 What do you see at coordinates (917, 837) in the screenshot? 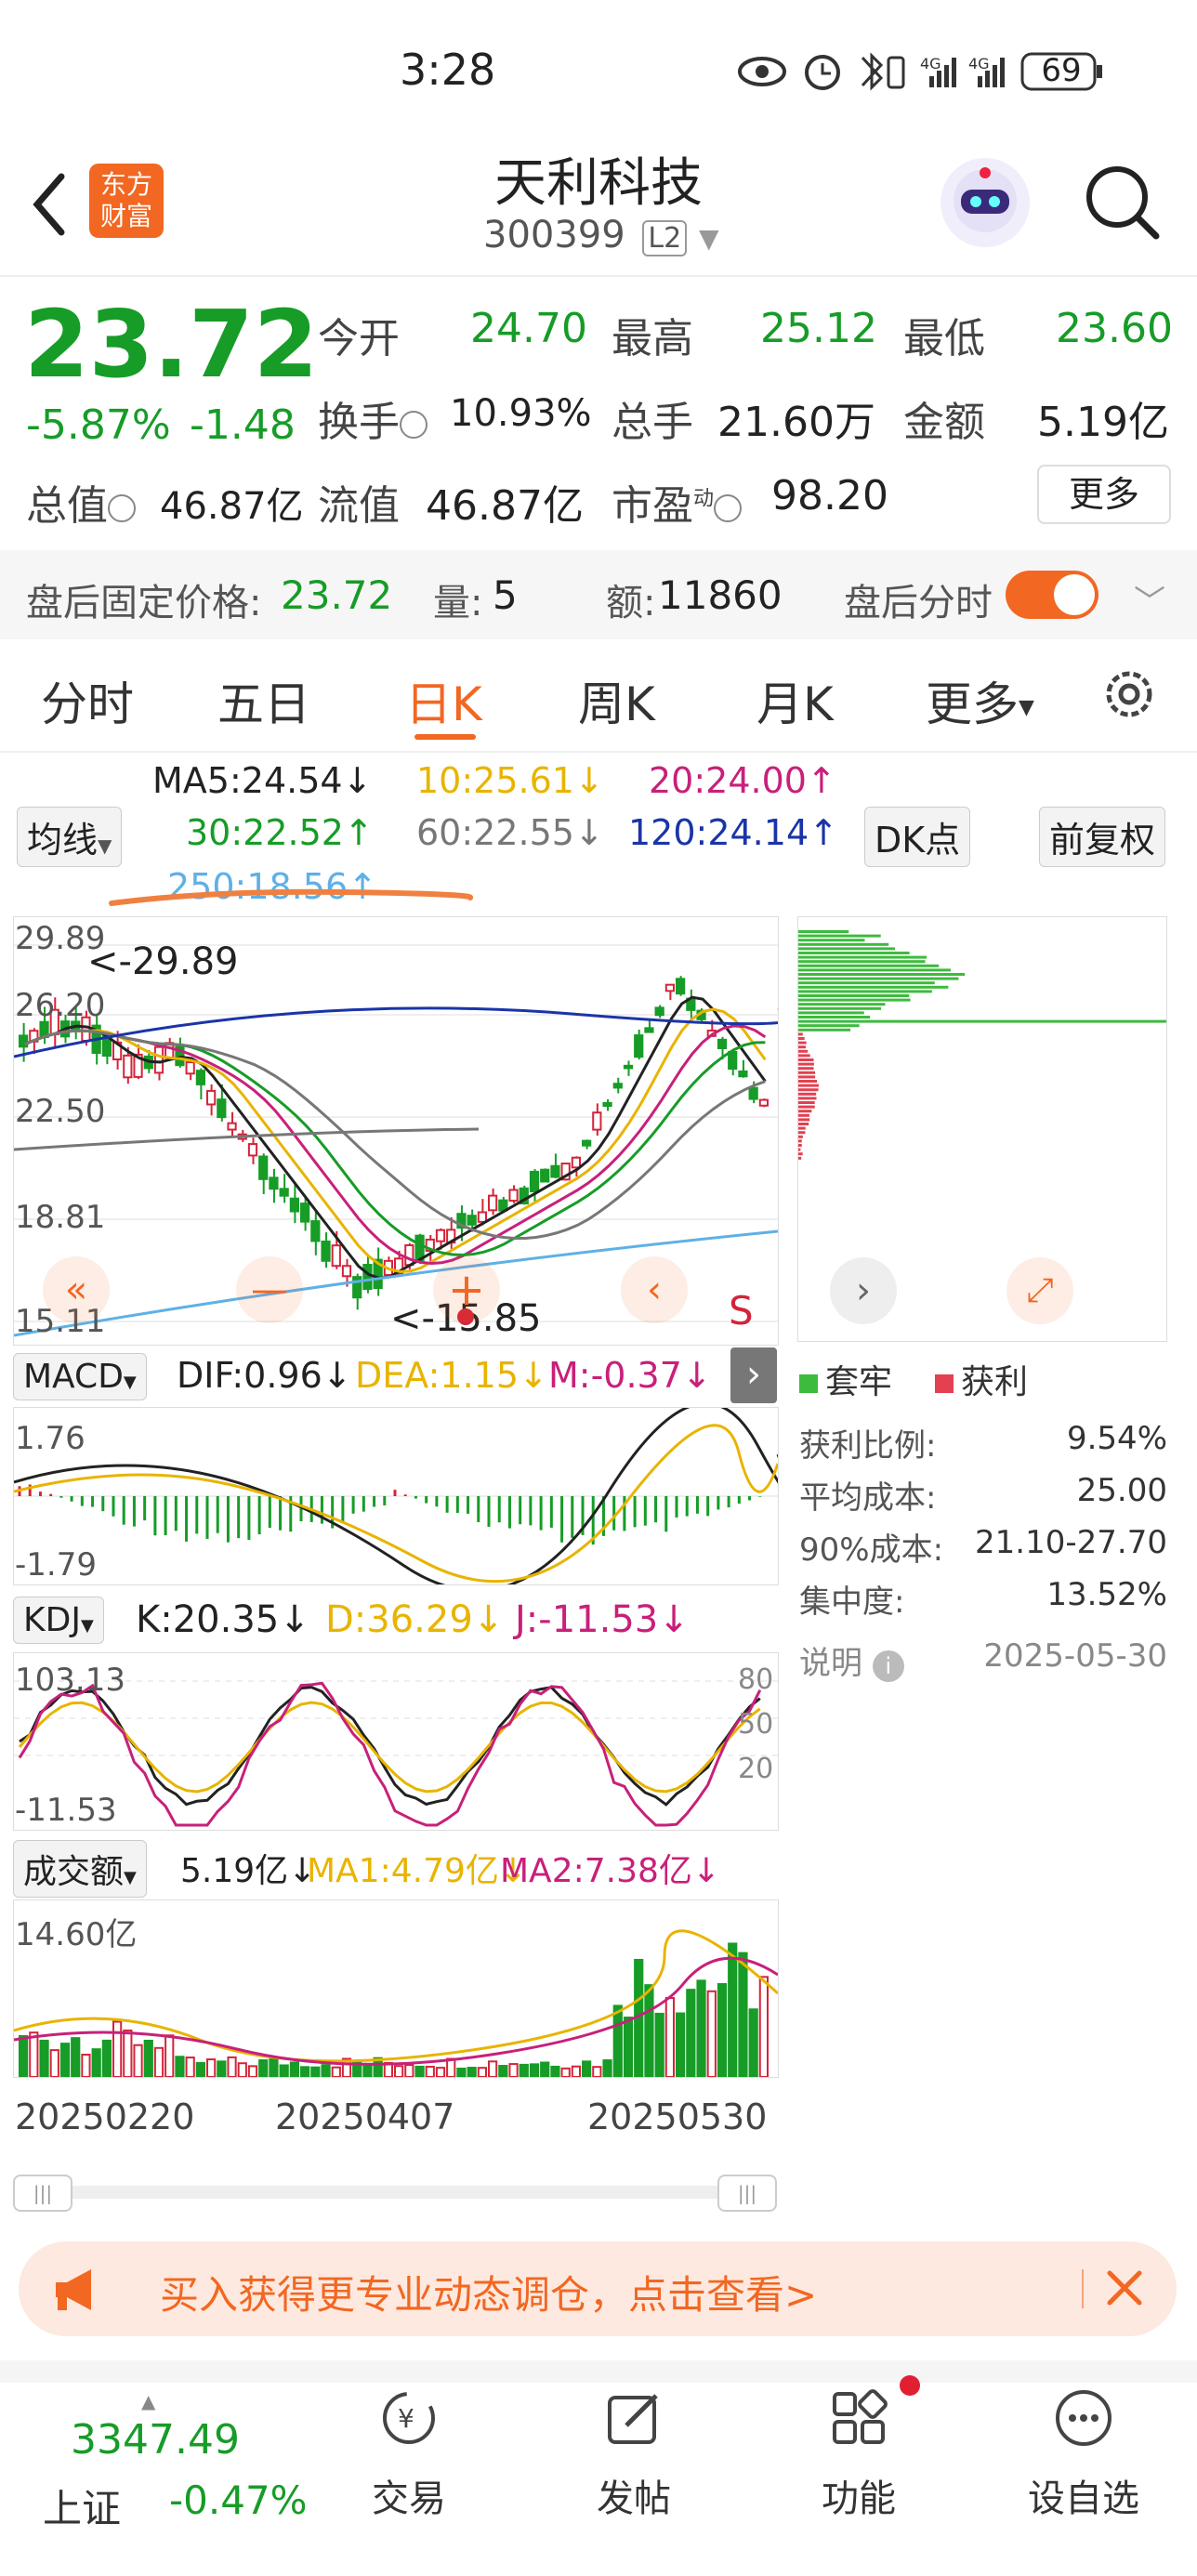
I see `dk-button: DK点` at bounding box center [917, 837].